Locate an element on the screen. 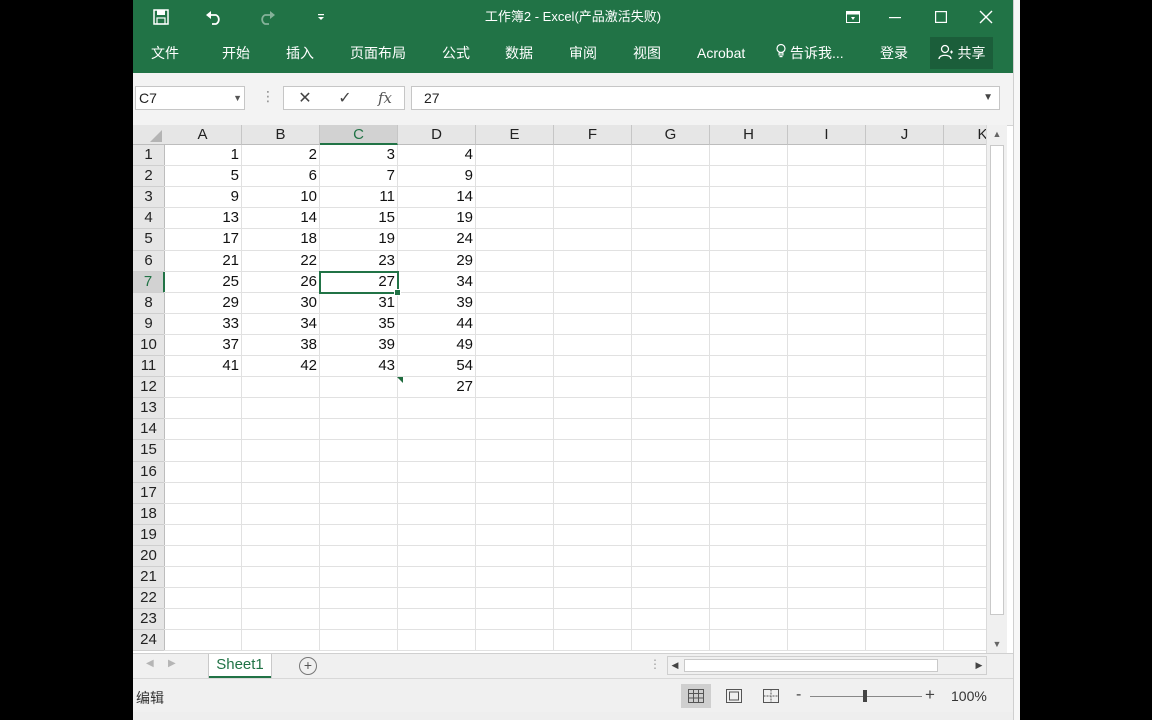 This screenshot has height=720, width=1152. cell-G19 is located at coordinates (671, 535).